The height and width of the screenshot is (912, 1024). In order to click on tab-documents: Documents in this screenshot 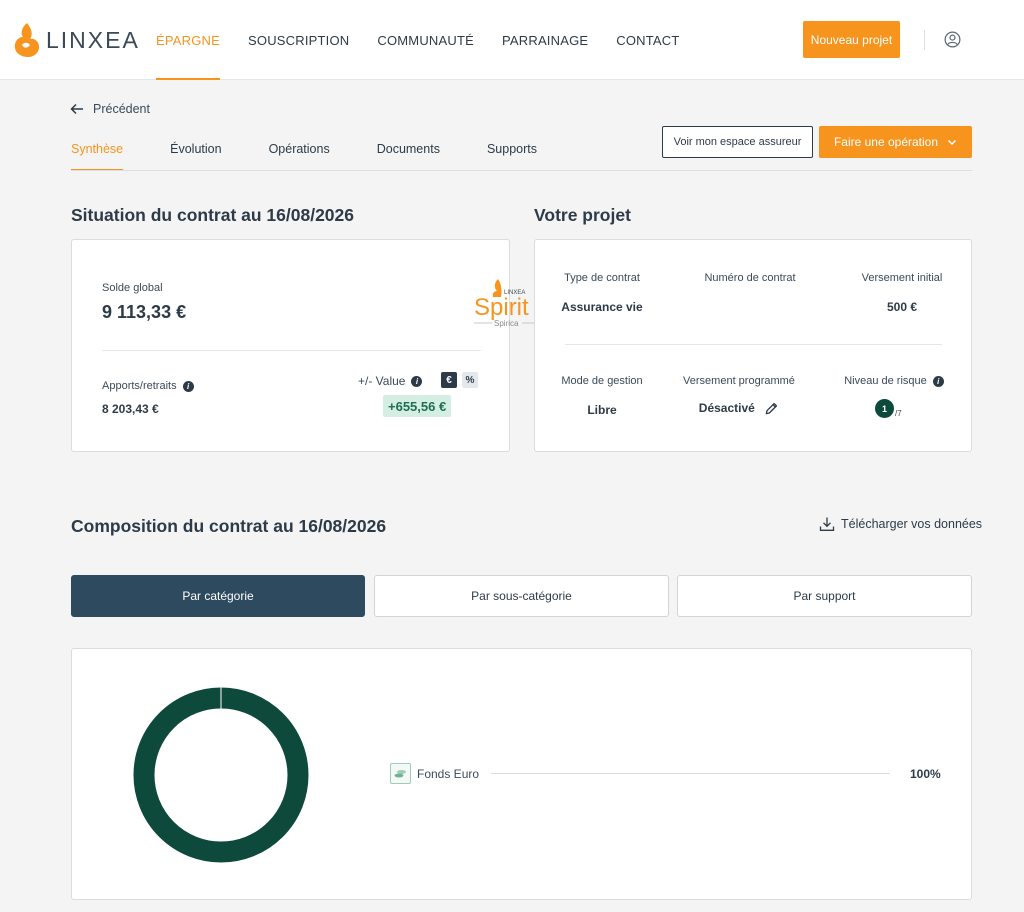, I will do `click(408, 148)`.